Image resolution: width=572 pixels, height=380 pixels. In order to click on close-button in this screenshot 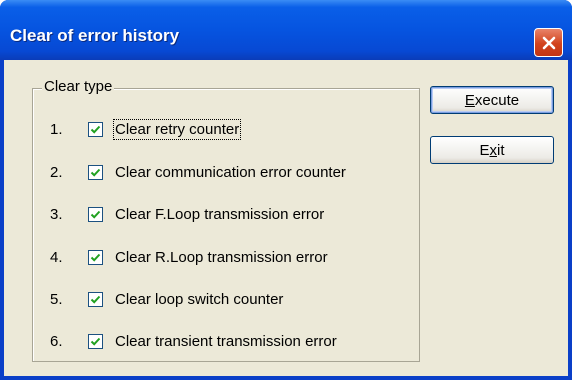, I will do `click(548, 42)`.